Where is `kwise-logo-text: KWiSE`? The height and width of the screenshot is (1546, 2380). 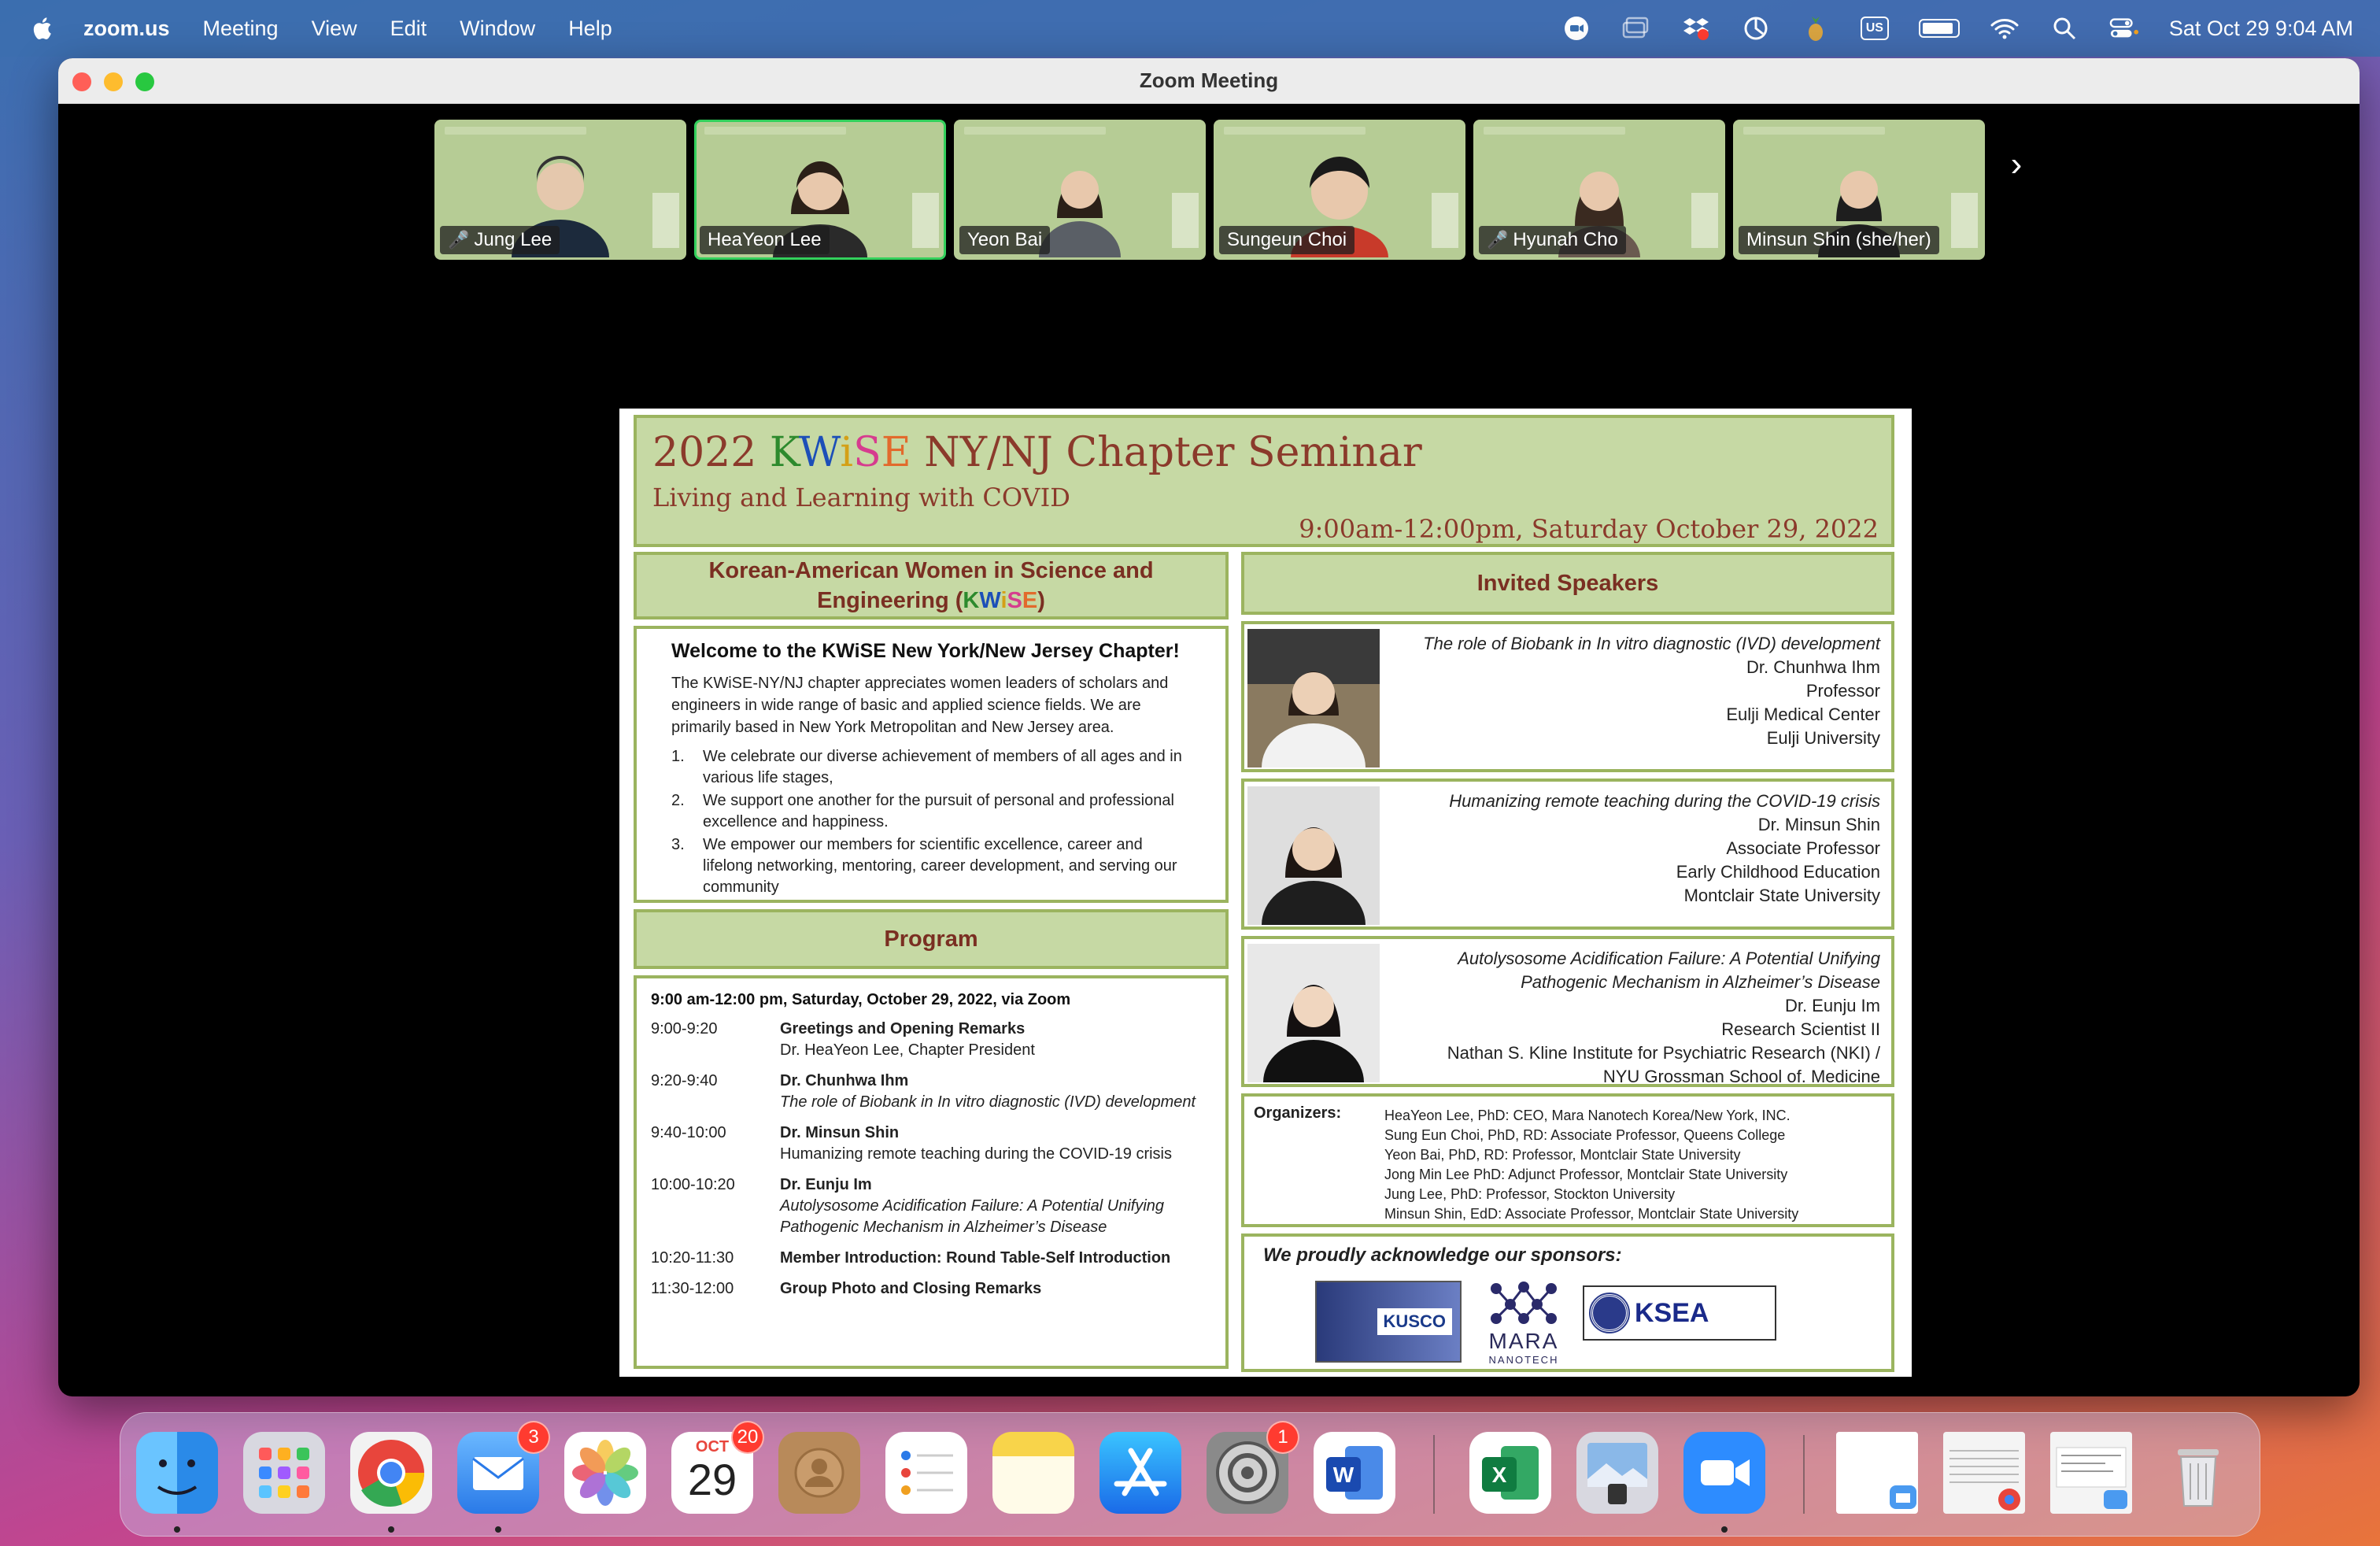 kwise-logo-text: KWiSE is located at coordinates (840, 452).